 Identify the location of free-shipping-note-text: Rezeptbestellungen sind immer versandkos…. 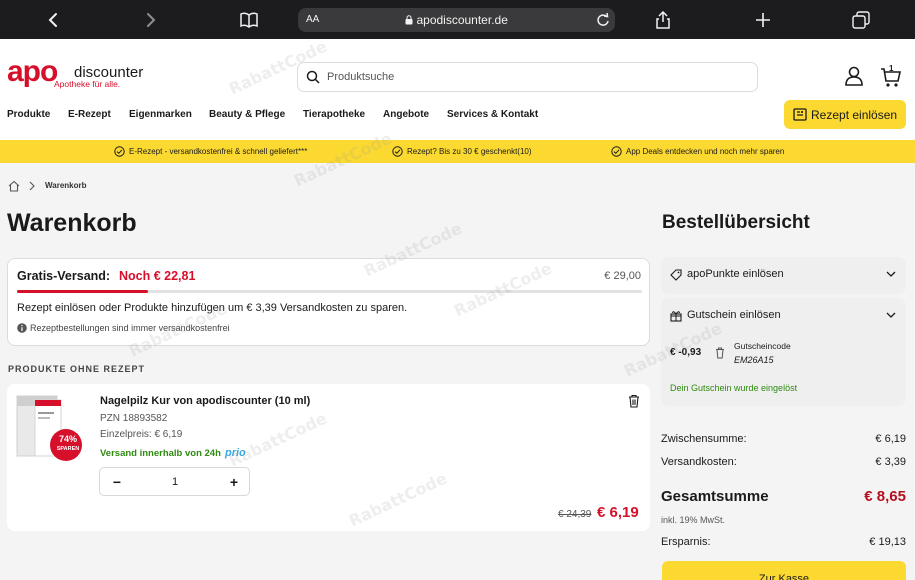
(130, 328).